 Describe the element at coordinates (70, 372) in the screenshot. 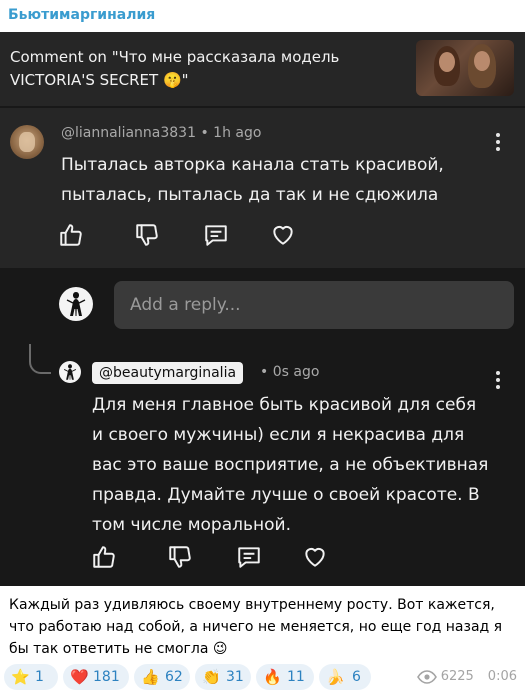

I see `channel-avatar` at that location.